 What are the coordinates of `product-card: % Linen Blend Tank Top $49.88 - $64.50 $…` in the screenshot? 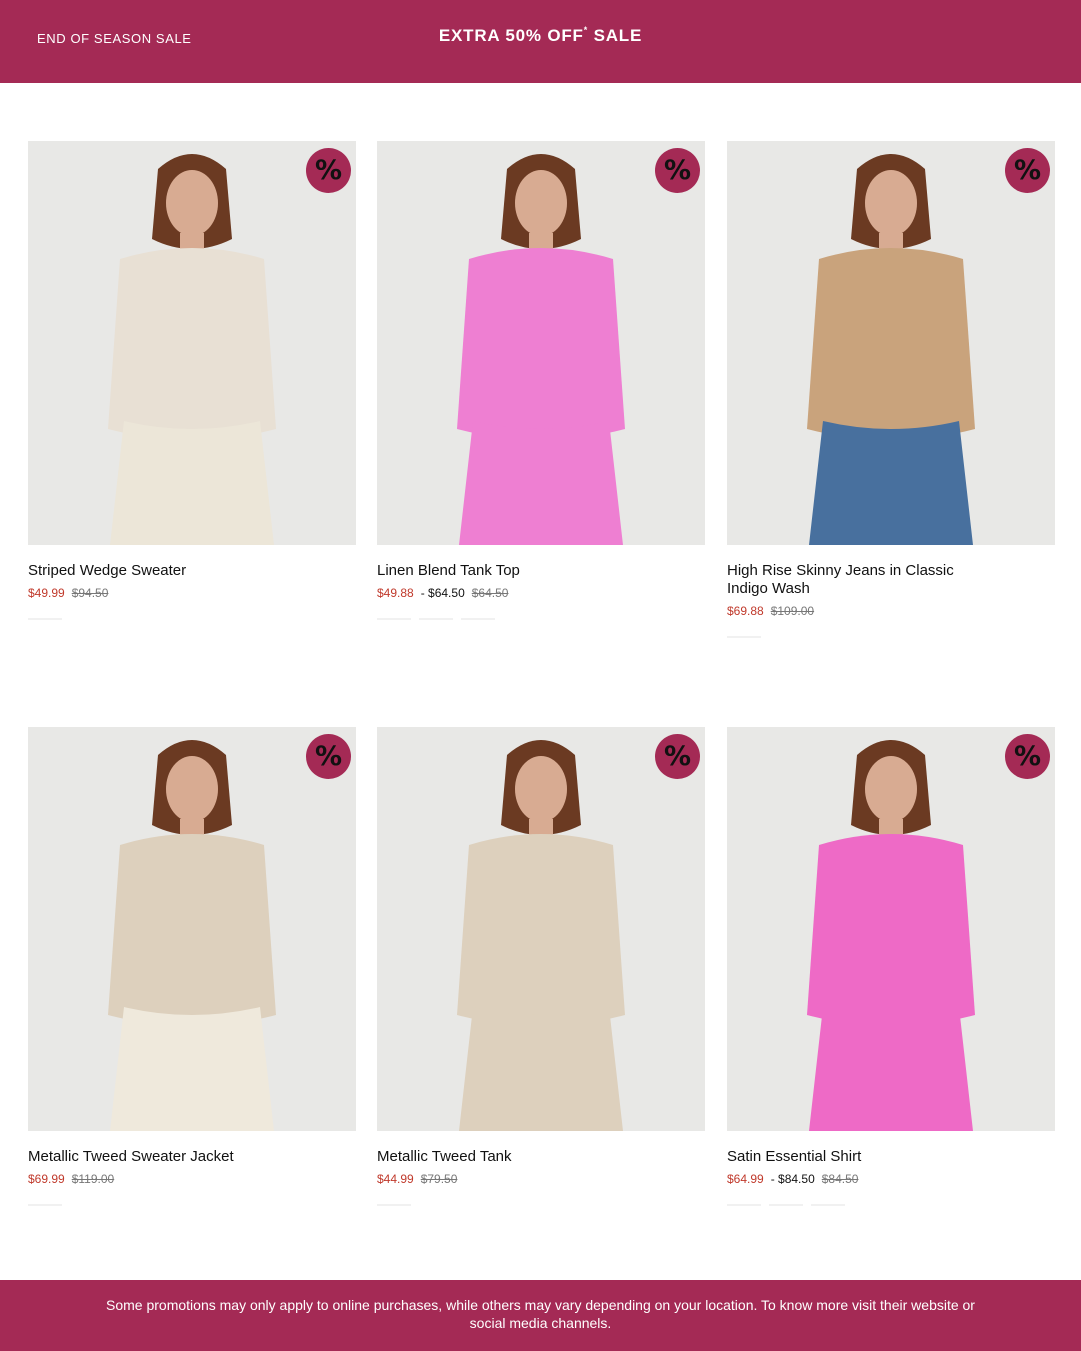 It's located at (541, 380).